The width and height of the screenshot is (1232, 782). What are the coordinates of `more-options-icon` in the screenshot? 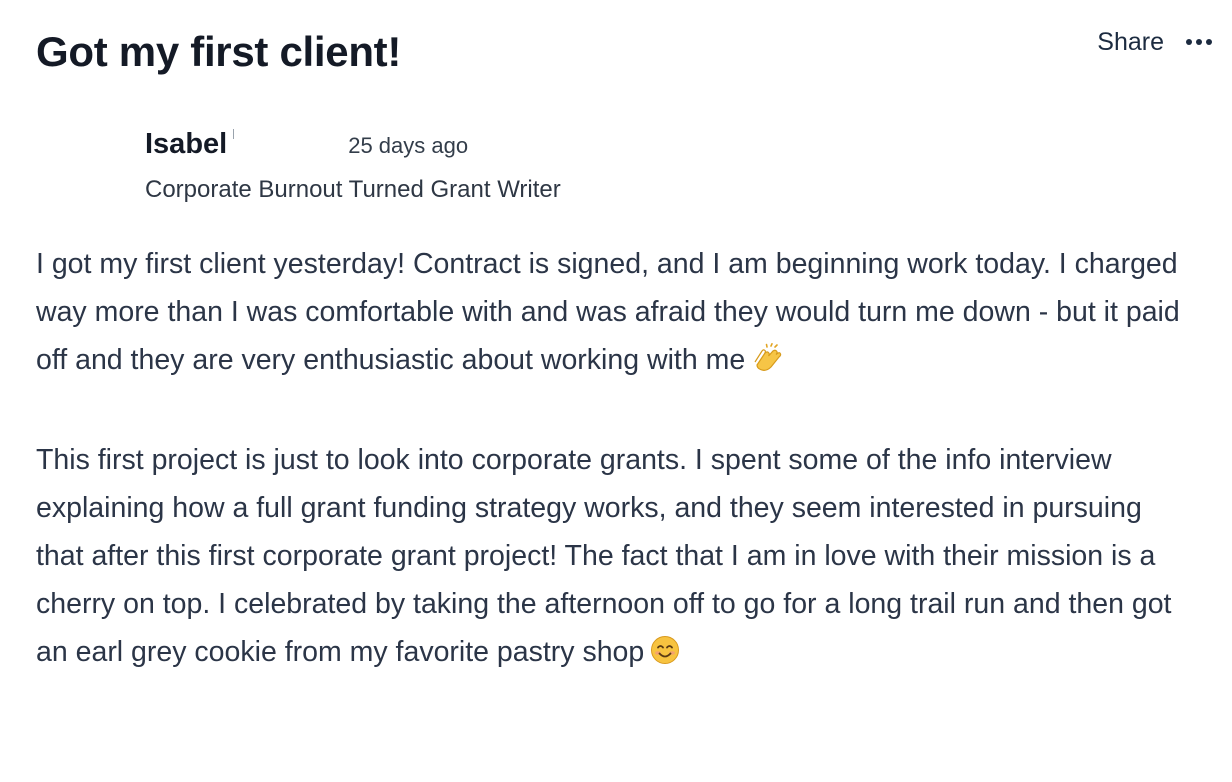 It's located at (1199, 42).